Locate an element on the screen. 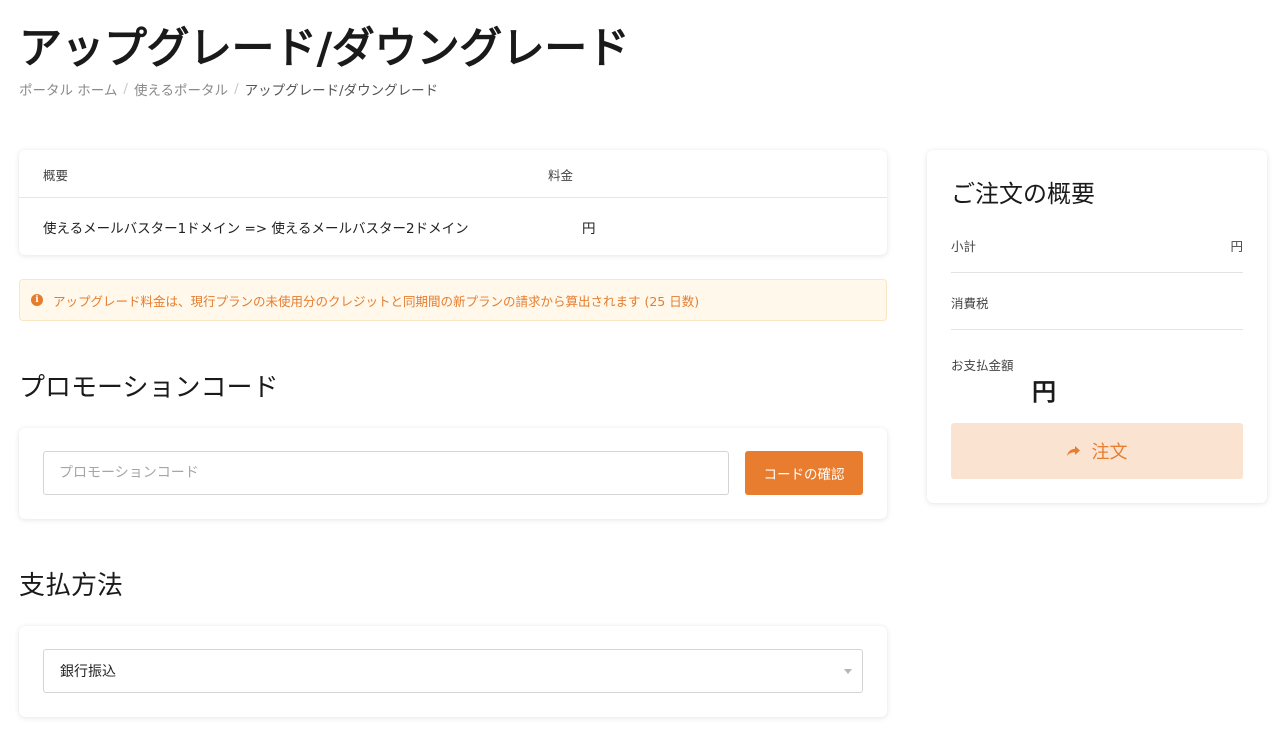 Image resolution: width=1283 pixels, height=745 pixels. breadcrumb-current: アップグレード/ダウングレード is located at coordinates (341, 91).